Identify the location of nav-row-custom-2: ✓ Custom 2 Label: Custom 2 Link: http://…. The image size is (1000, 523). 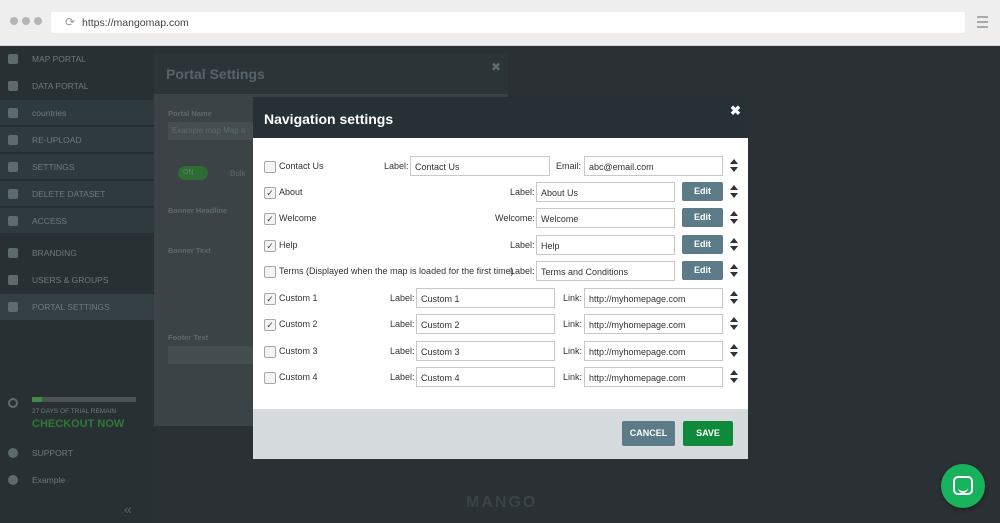
(500, 325).